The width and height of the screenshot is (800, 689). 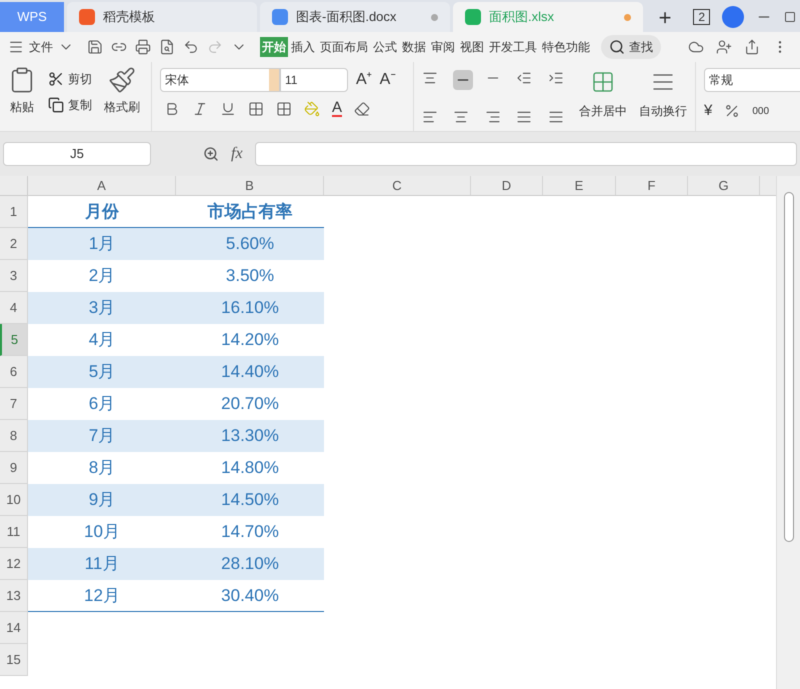 What do you see at coordinates (652, 185) in the screenshot?
I see `column-header: F` at bounding box center [652, 185].